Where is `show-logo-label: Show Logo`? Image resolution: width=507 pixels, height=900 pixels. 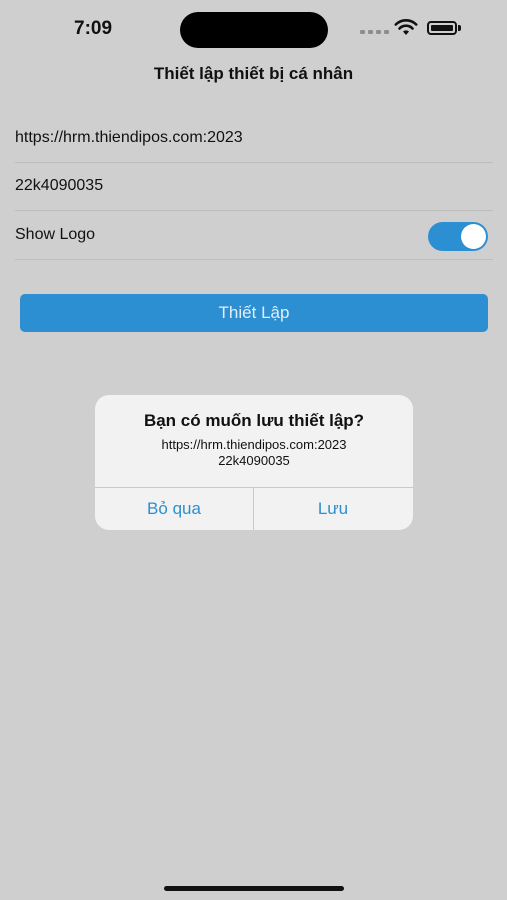
show-logo-label: Show Logo is located at coordinates (55, 234).